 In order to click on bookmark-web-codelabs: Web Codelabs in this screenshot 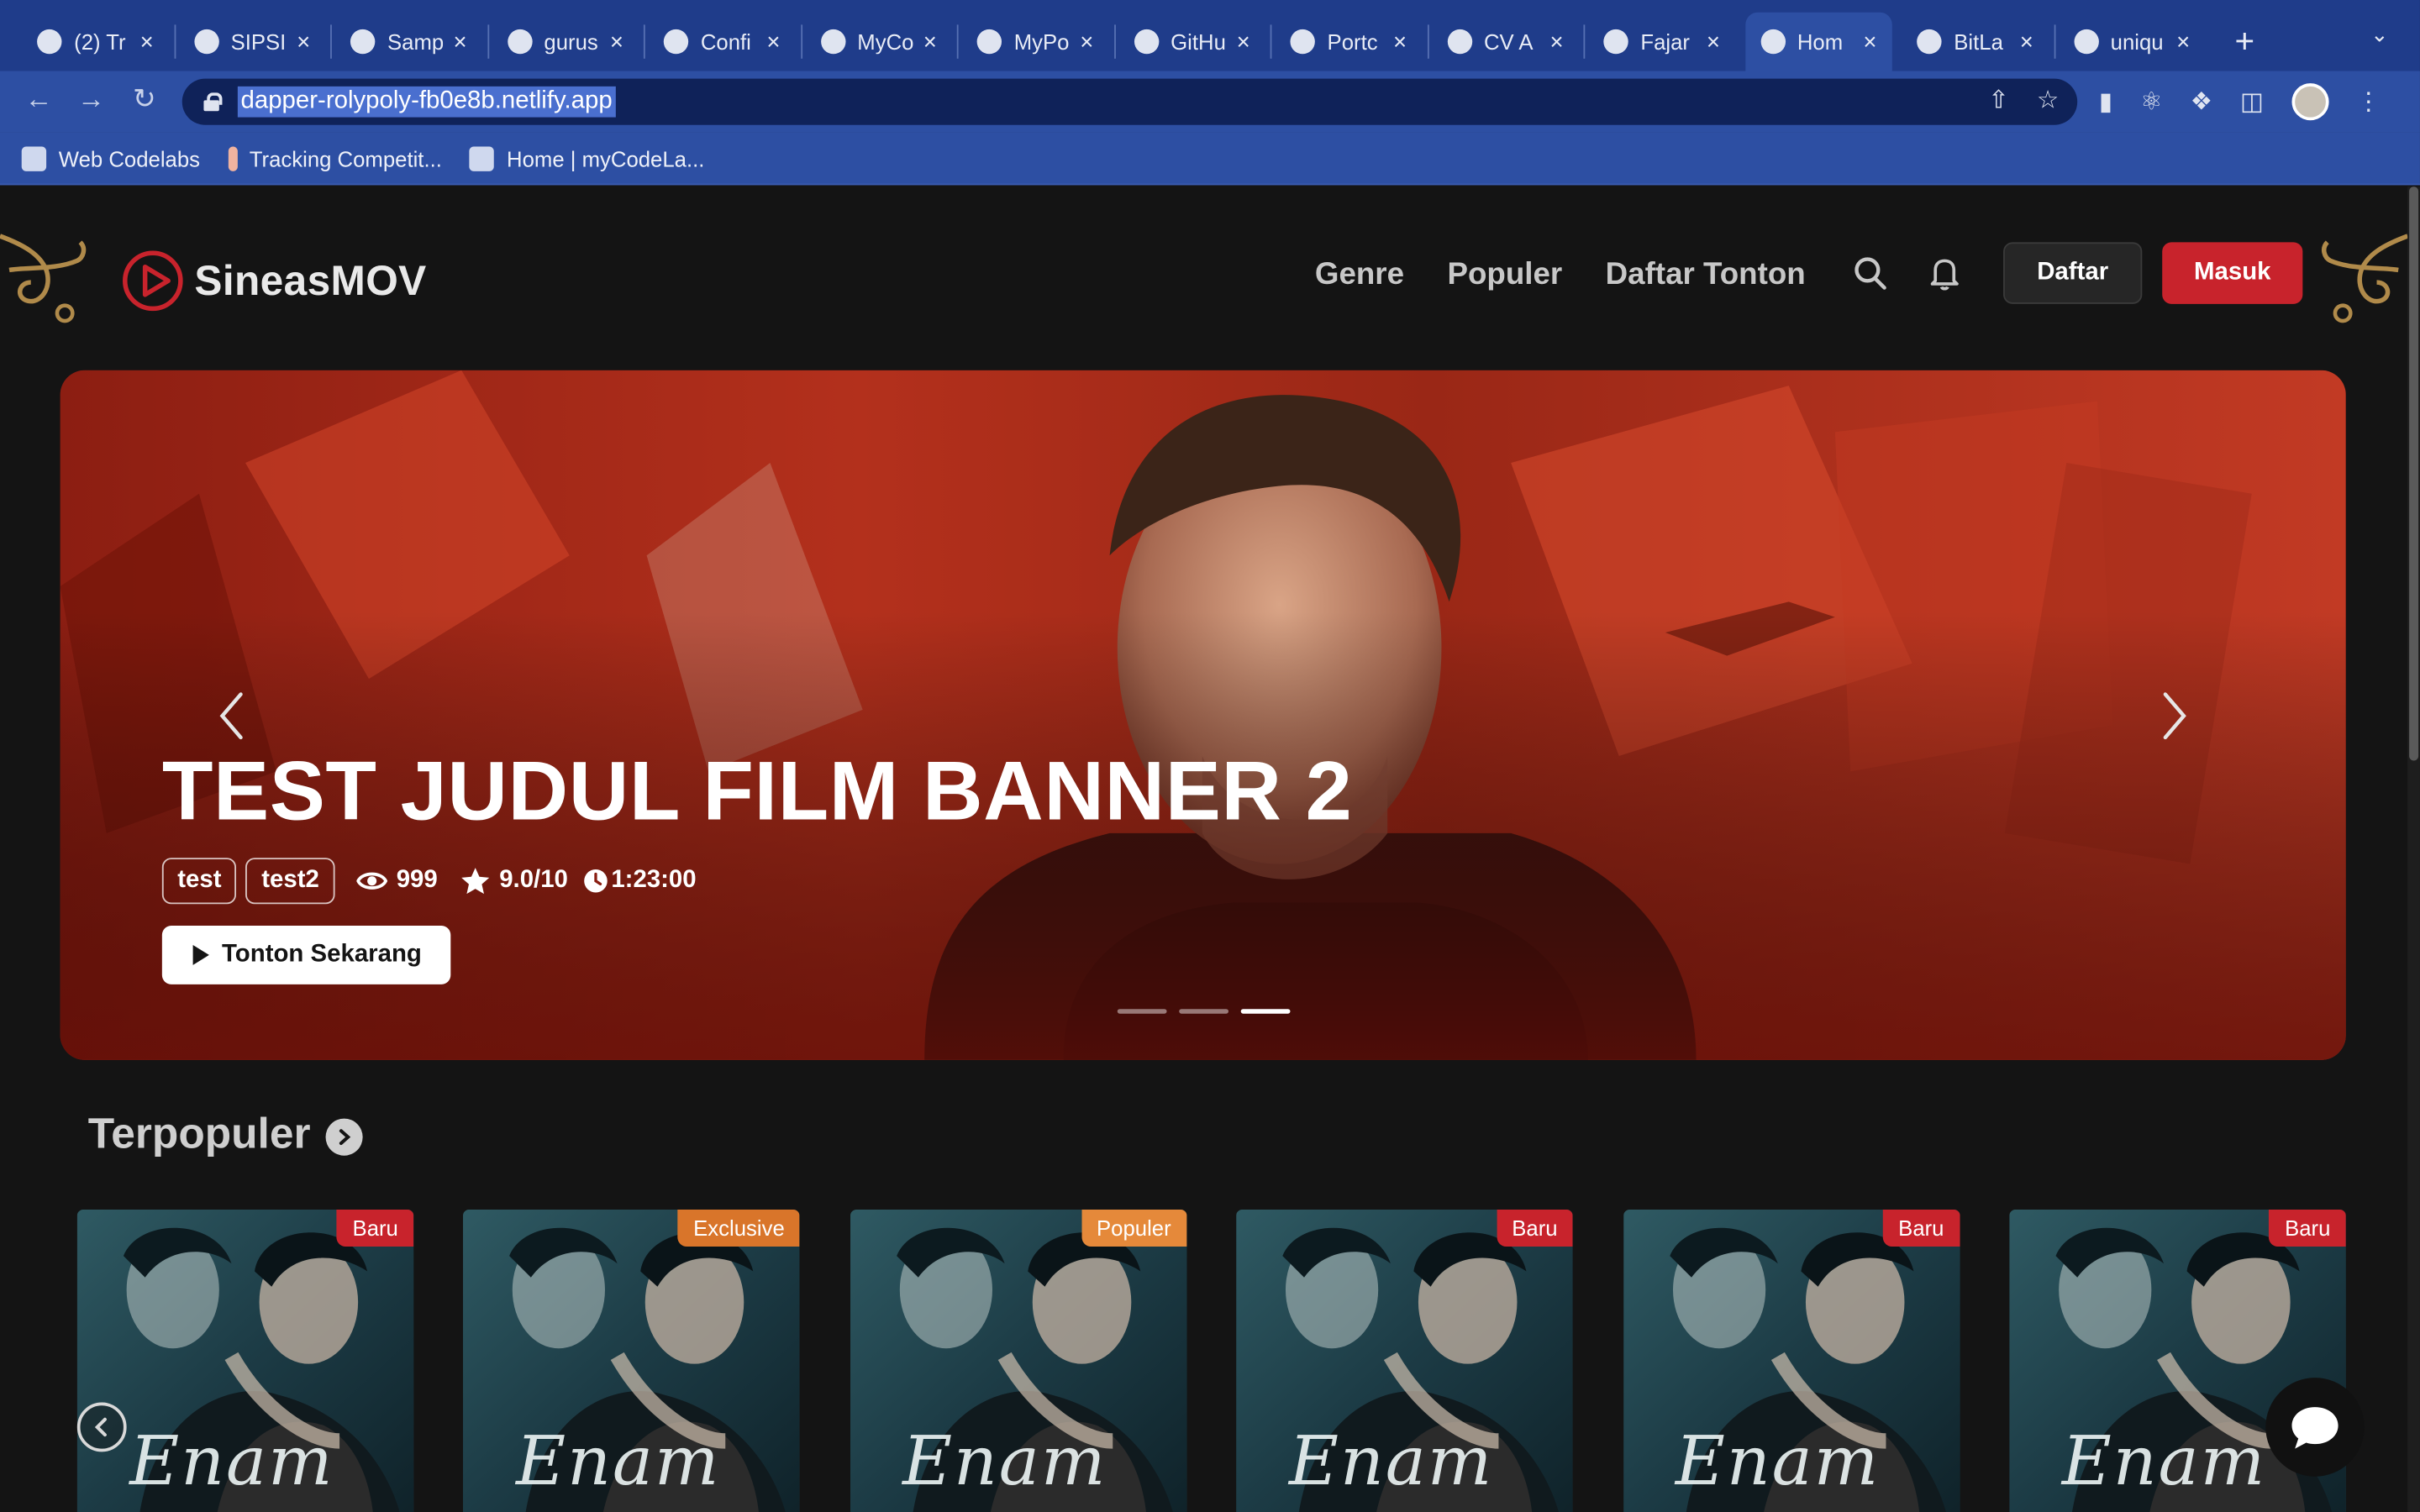, I will do `click(110, 158)`.